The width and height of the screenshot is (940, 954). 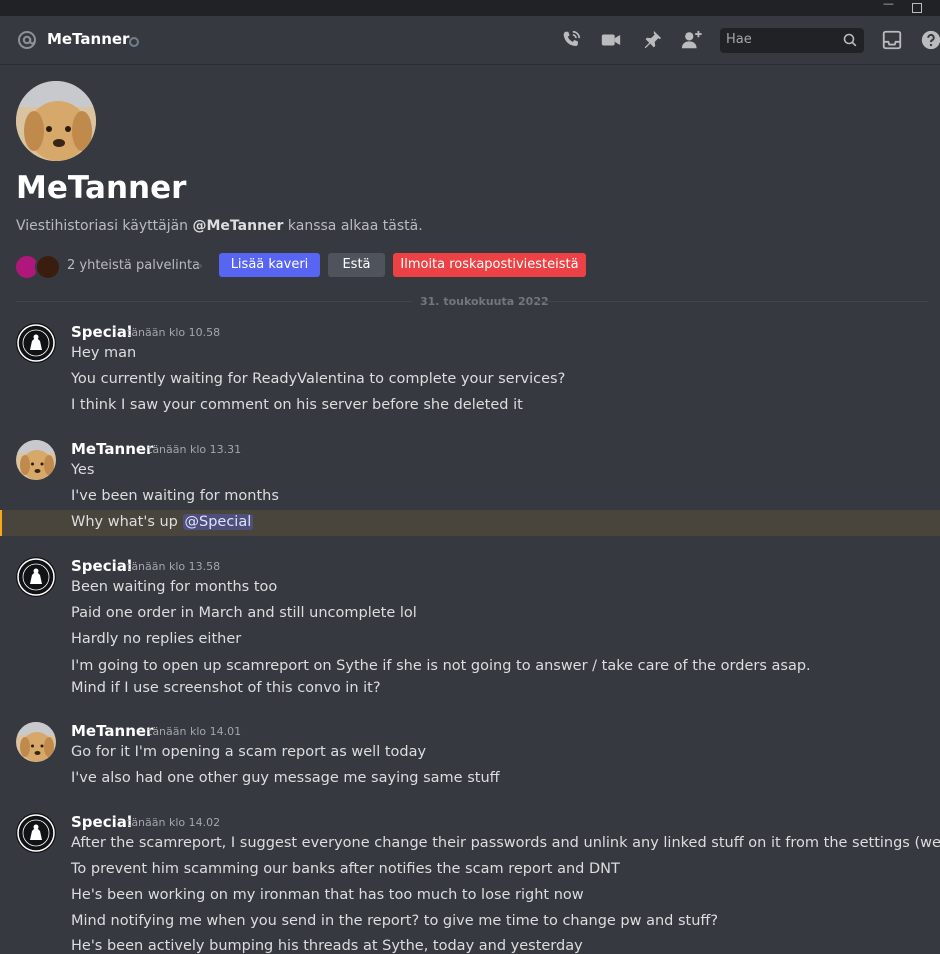 I want to click on help-icon, so click(x=930, y=40).